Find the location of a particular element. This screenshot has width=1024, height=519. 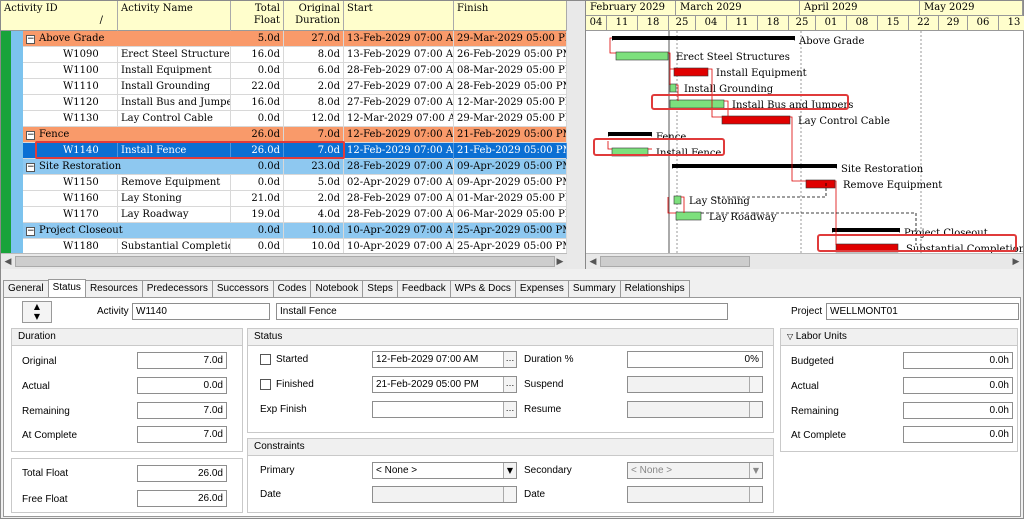

at-complete-duration-field: 7.0d is located at coordinates (182, 434).